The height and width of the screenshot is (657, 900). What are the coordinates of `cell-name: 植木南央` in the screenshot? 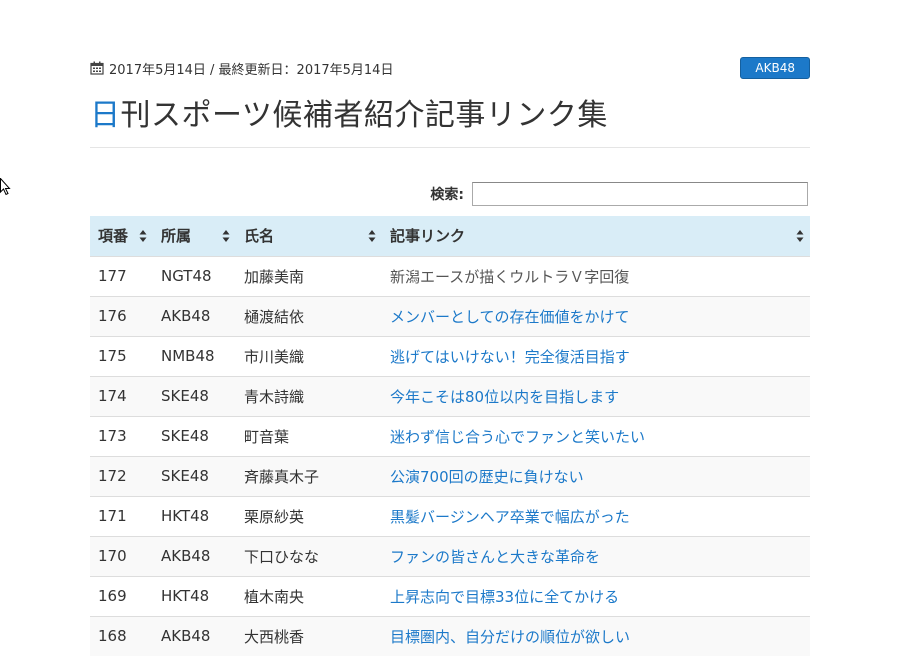 It's located at (274, 596).